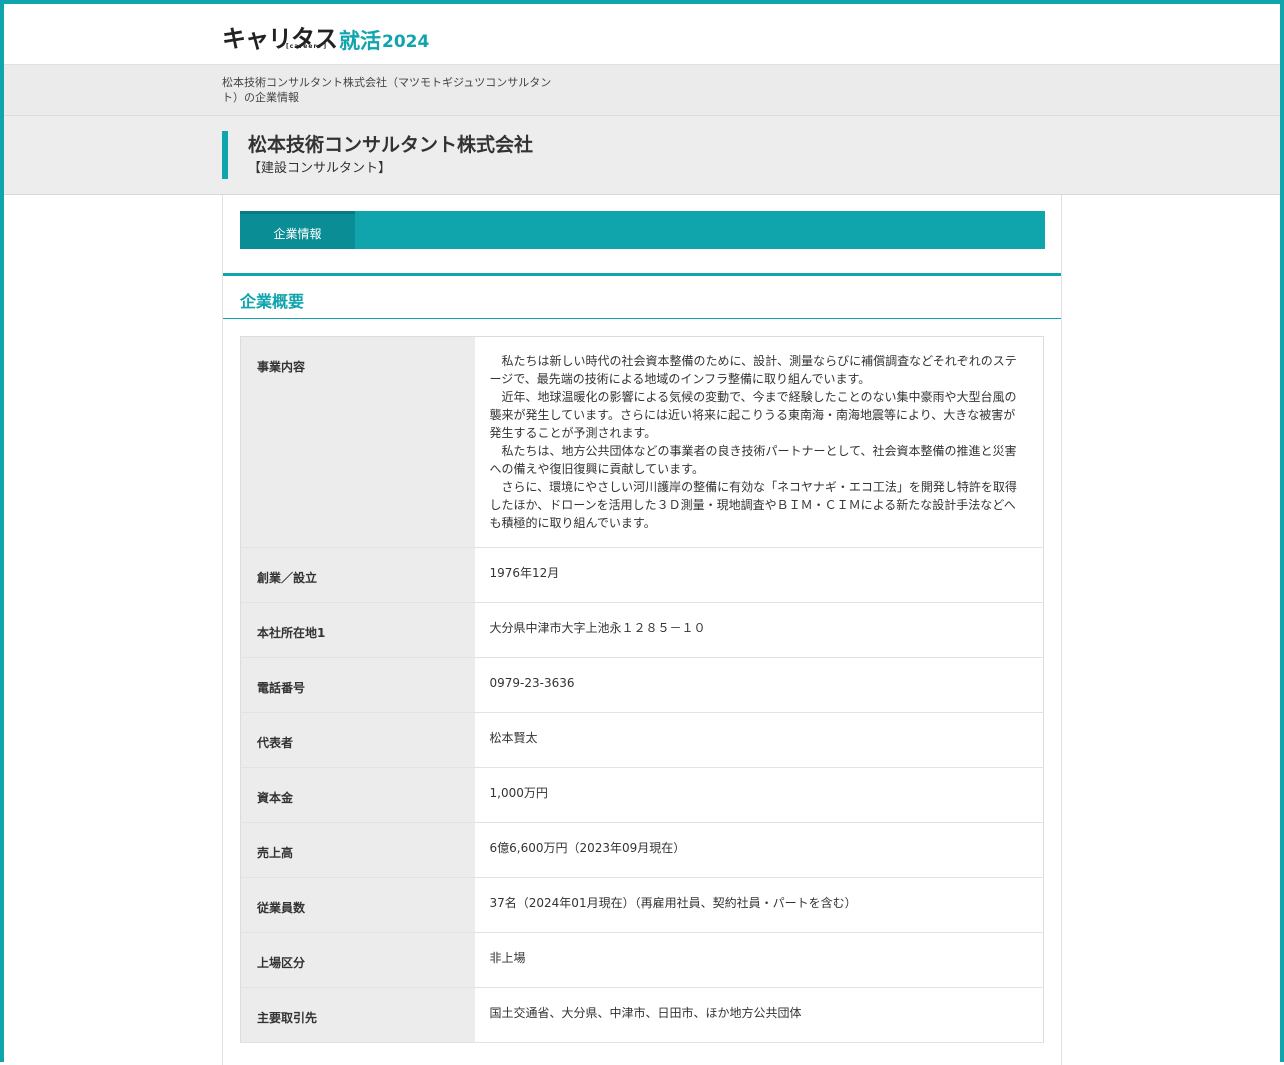 The height and width of the screenshot is (1065, 1284). Describe the element at coordinates (759, 575) in the screenshot. I see `row-value: 1976年12月` at that location.